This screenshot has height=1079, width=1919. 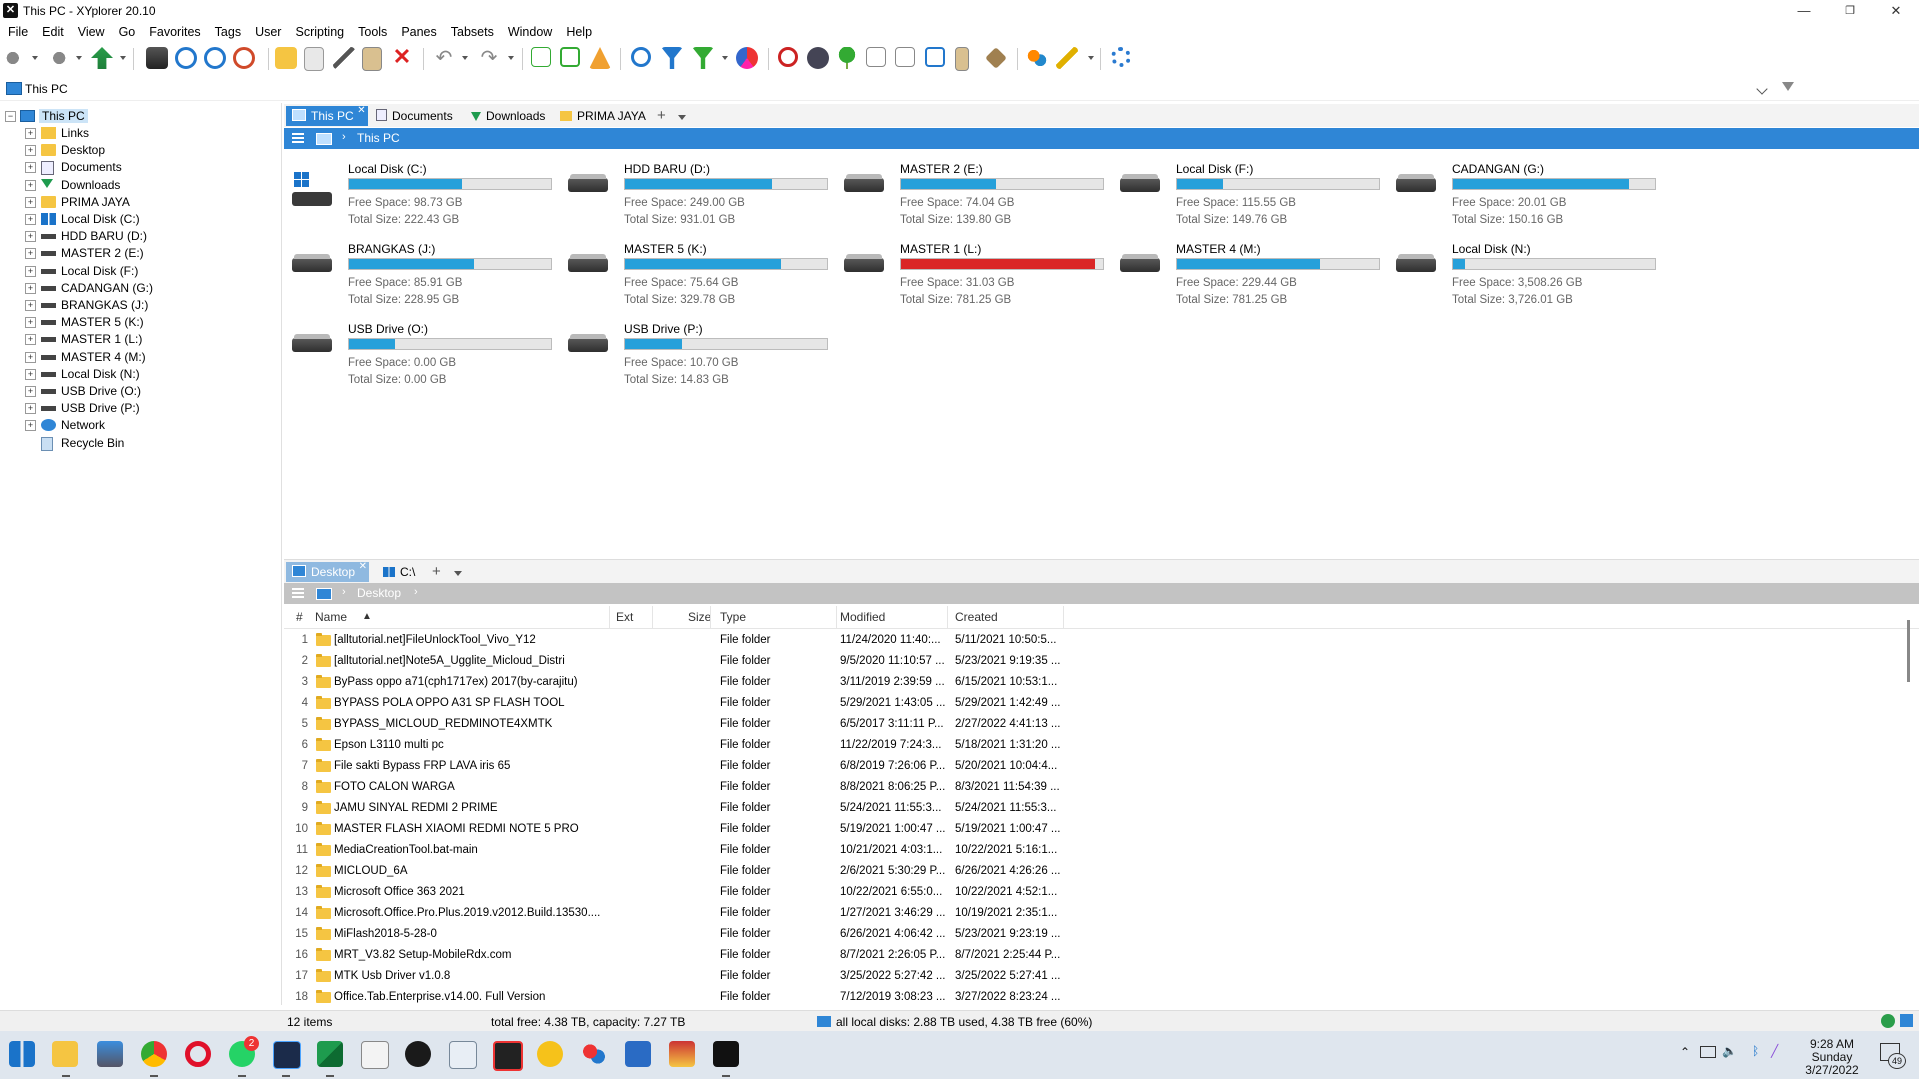 What do you see at coordinates (299, 617) in the screenshot?
I see `col-number: #` at bounding box center [299, 617].